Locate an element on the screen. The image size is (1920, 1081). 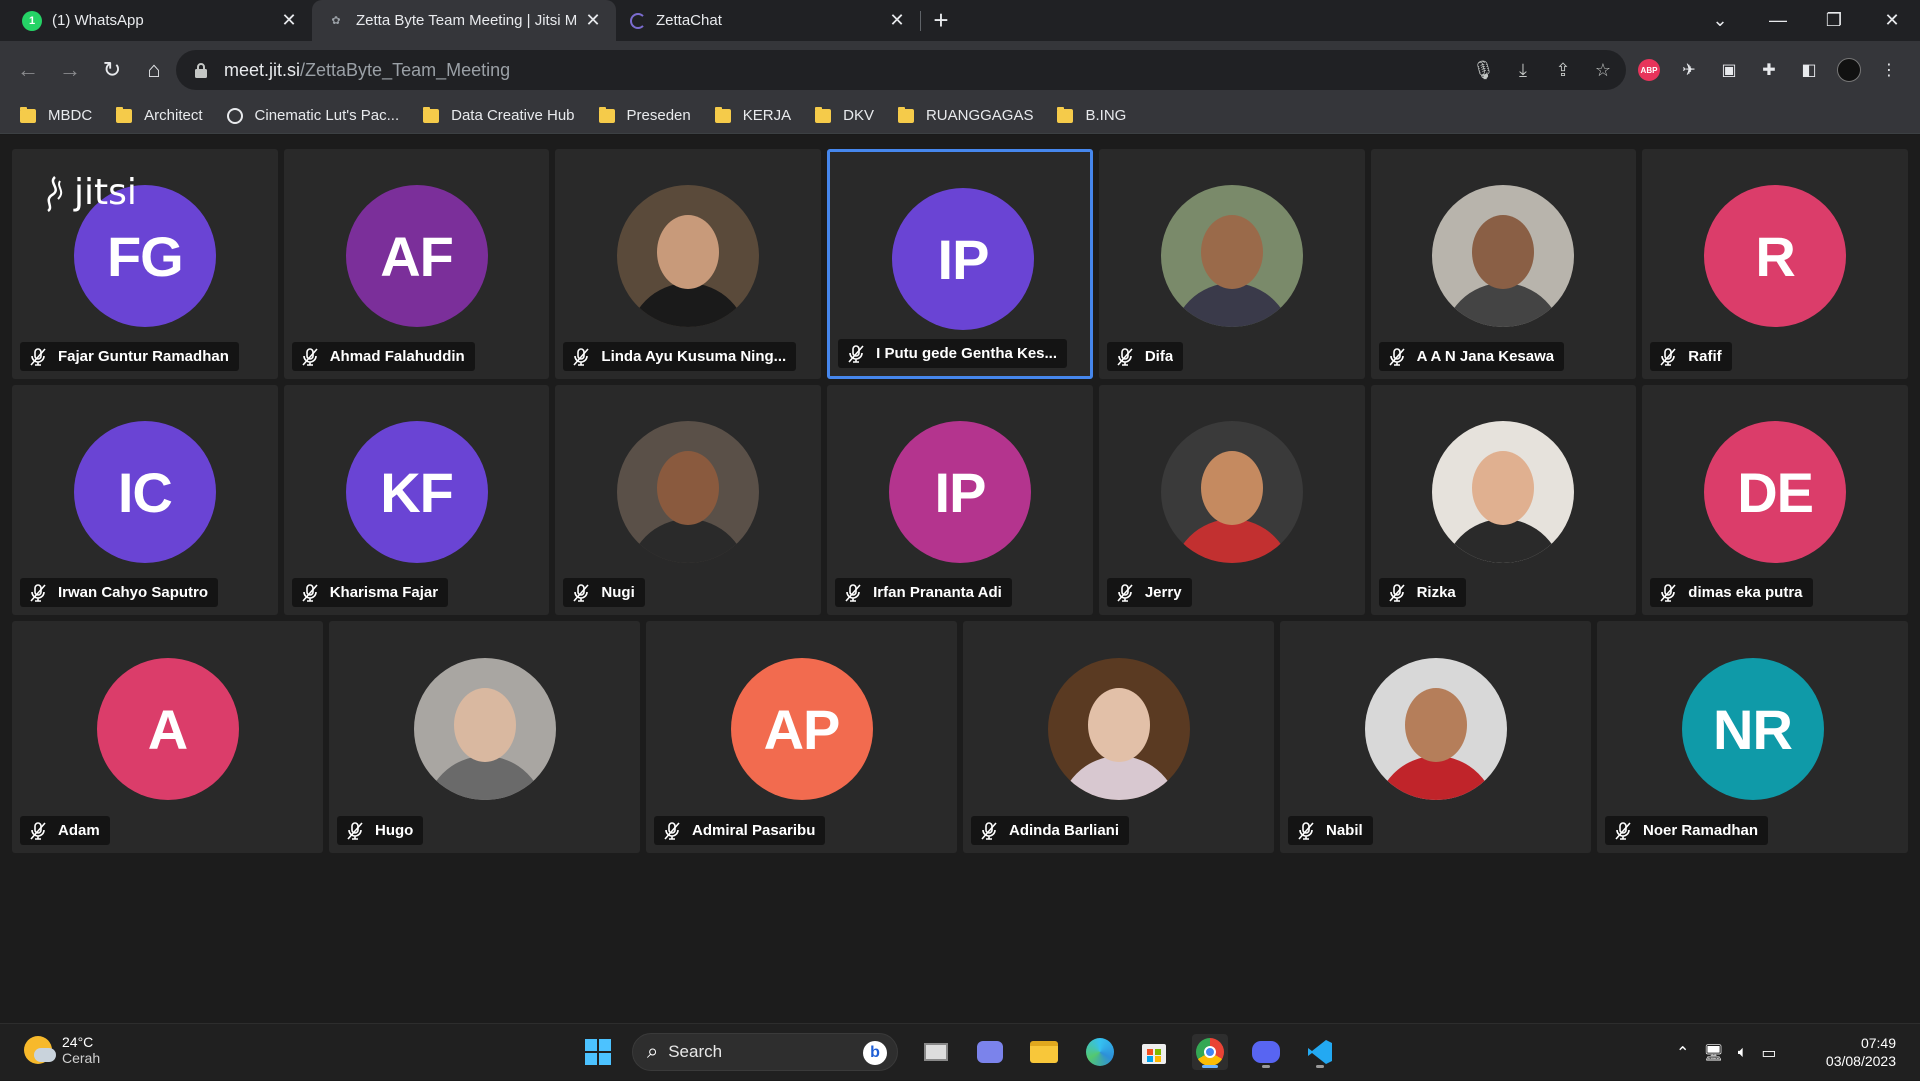
avatar-initials: DE is located at coordinates (1775, 492).